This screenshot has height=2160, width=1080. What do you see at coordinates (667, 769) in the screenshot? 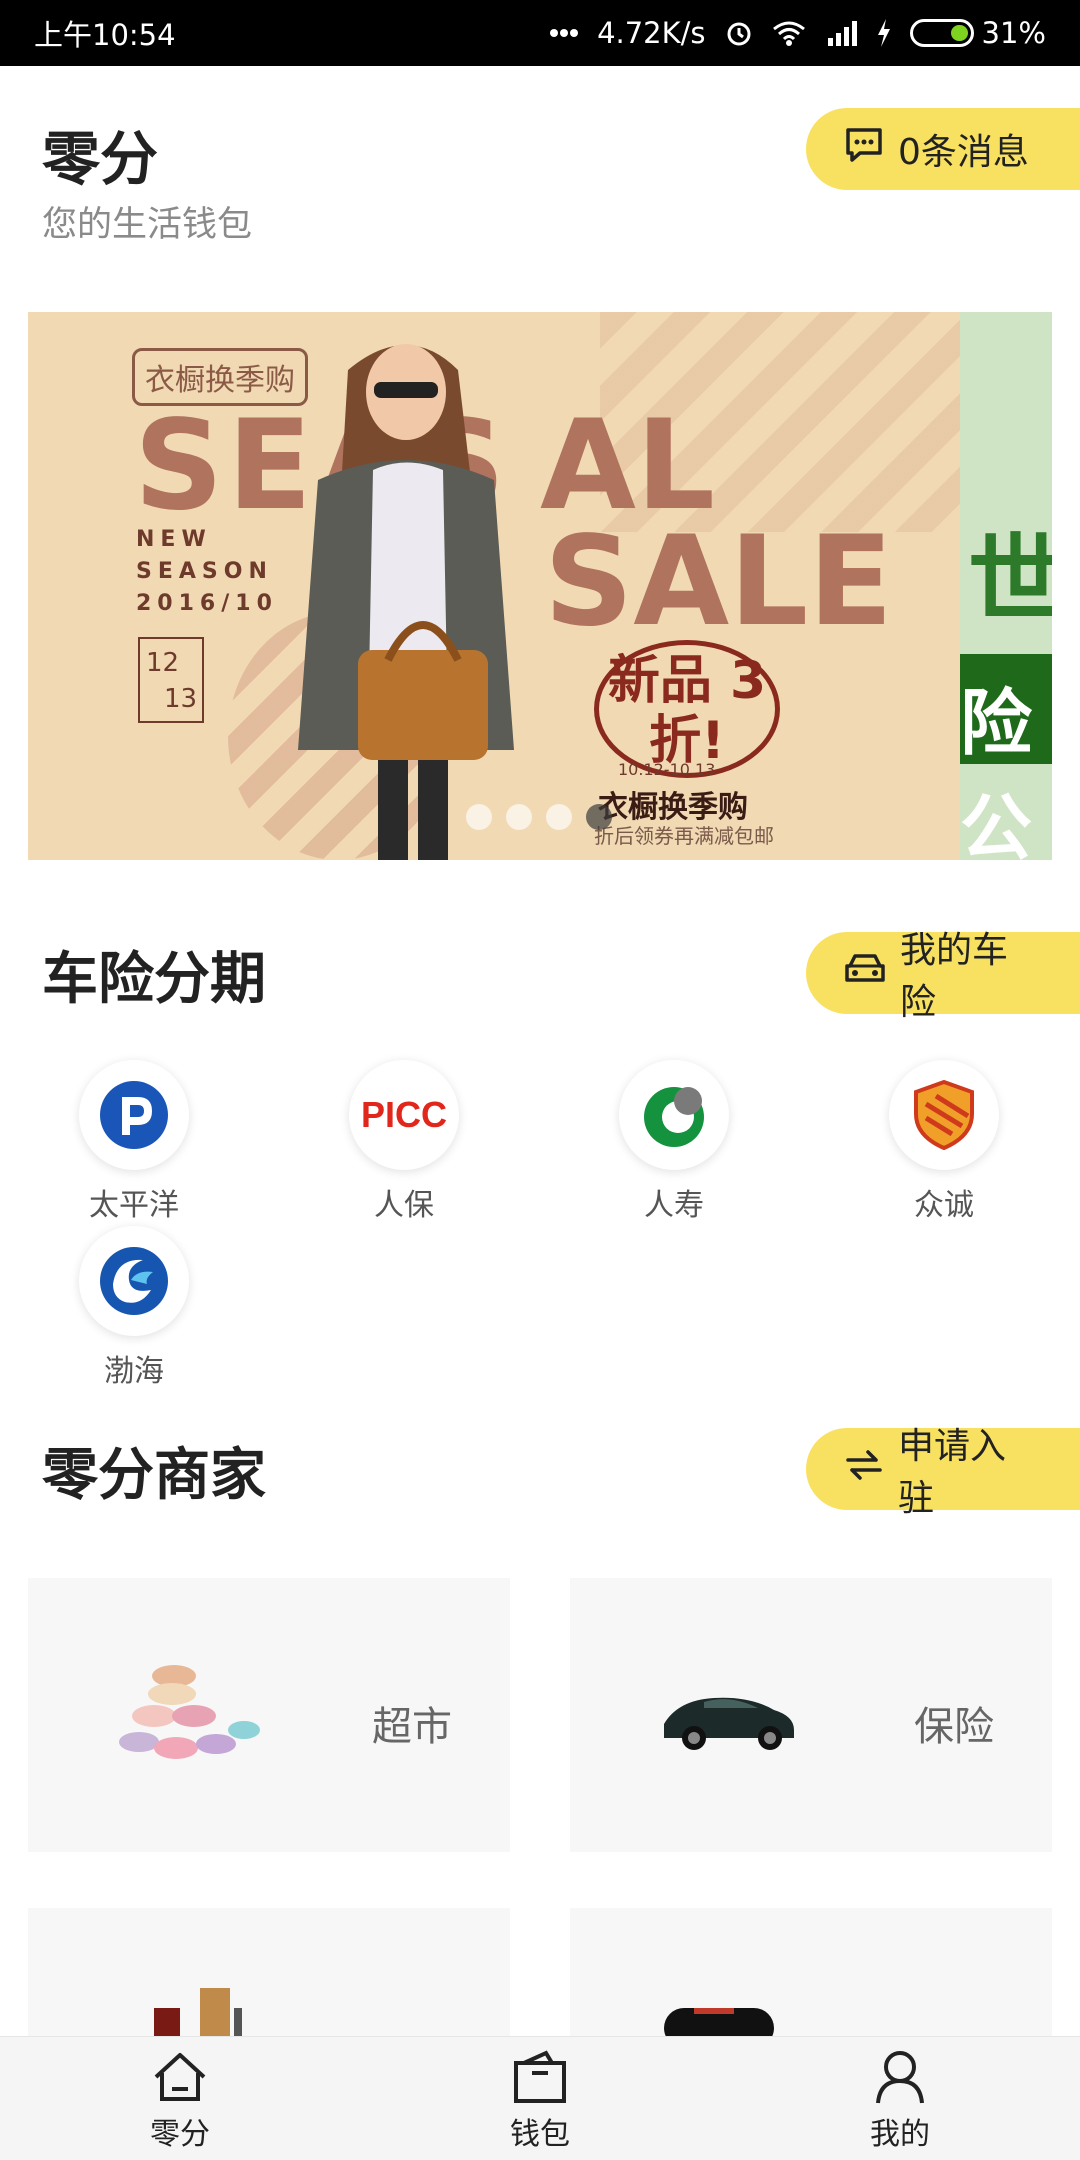
I see `banner-promo-dates: 10.12-10.13` at bounding box center [667, 769].